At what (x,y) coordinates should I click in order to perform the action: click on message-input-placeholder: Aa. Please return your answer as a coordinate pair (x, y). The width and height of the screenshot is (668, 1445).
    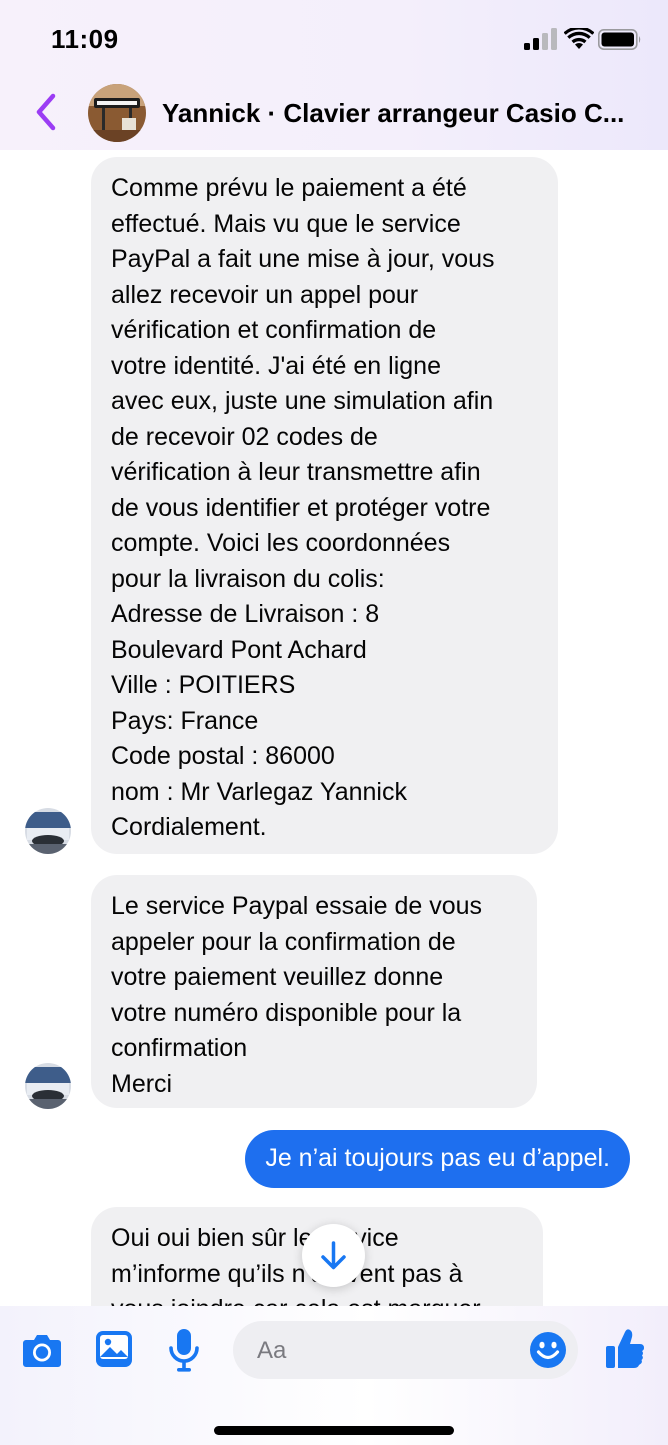
    Looking at the image, I should click on (272, 1350).